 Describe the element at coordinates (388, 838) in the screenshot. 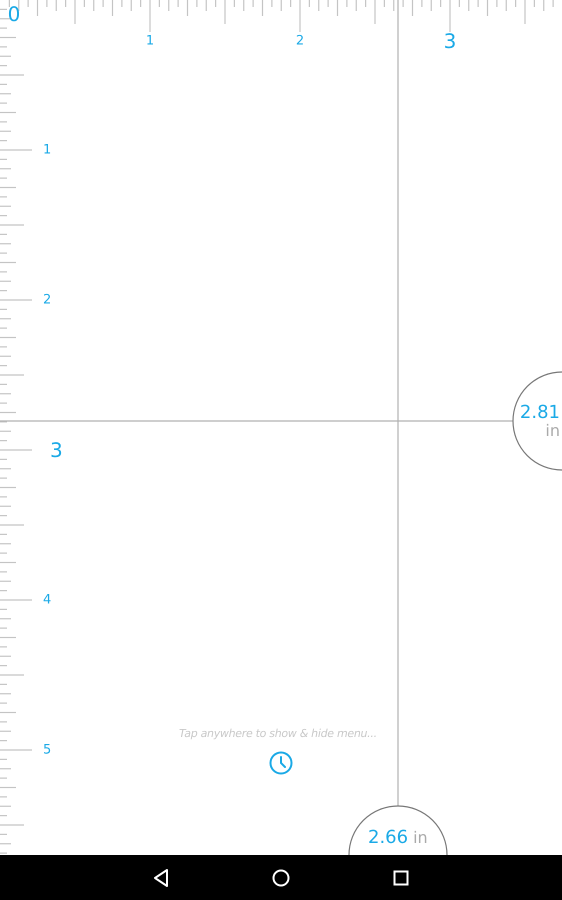

I see `measurement-value: 2.66` at that location.